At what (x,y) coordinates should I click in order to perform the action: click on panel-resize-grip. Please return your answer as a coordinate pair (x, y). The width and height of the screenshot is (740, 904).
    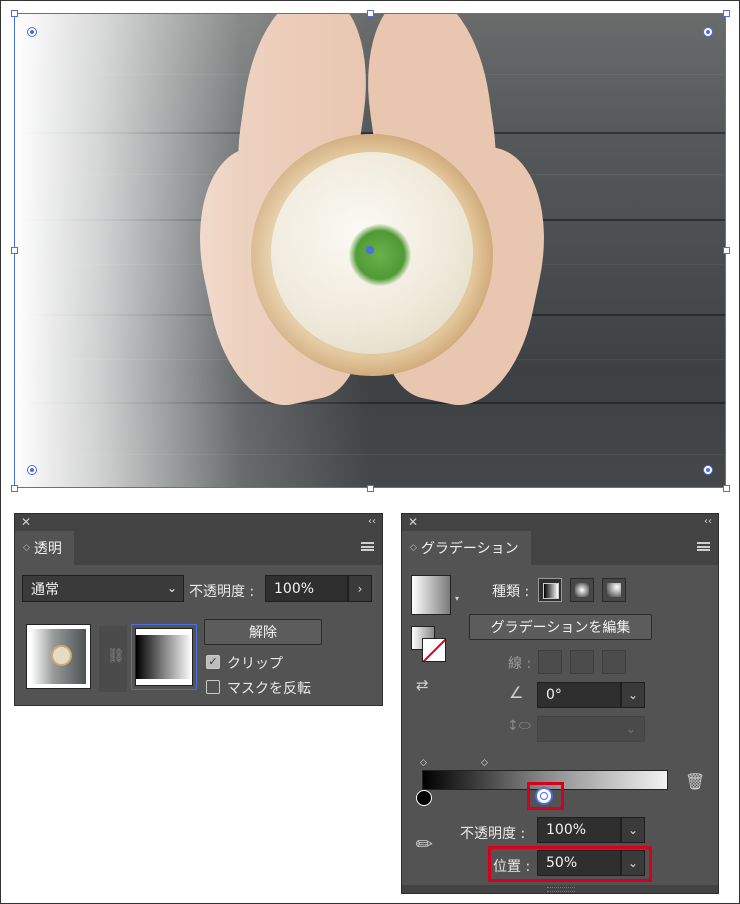
    Looking at the image, I should click on (560, 889).